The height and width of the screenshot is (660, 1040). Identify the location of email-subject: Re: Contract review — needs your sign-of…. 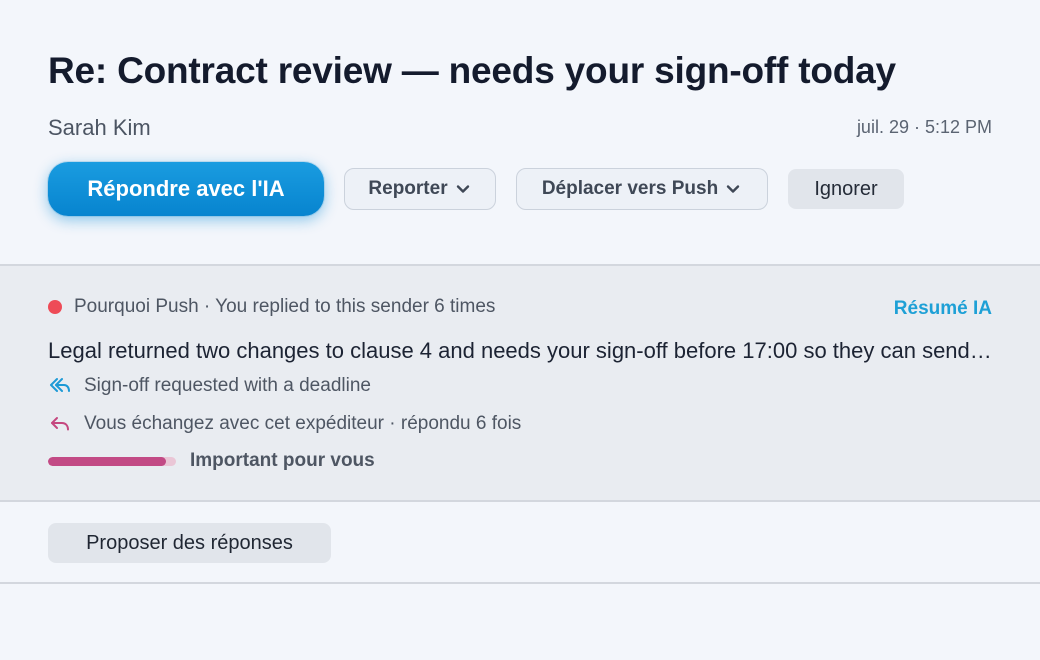
(472, 70).